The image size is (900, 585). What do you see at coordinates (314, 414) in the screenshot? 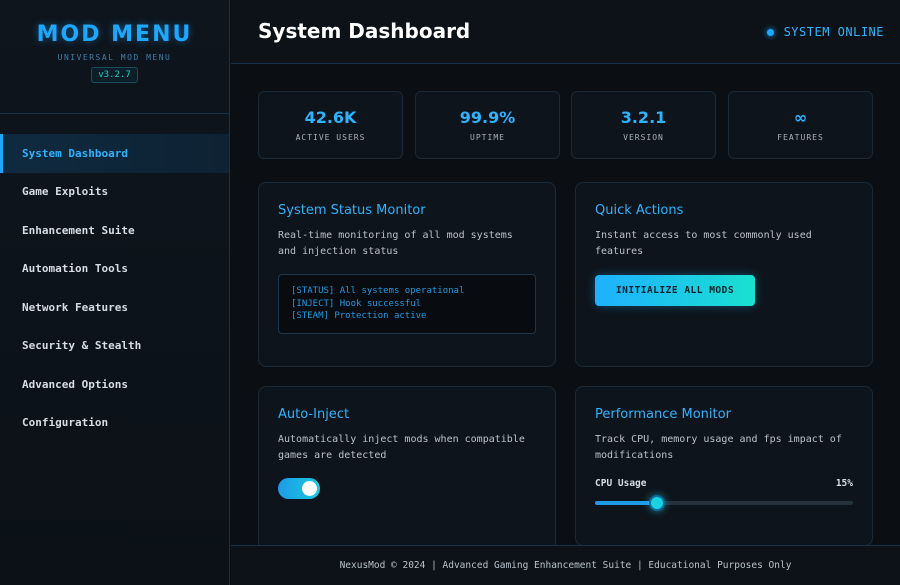
I see `card-title: Auto-Inject` at bounding box center [314, 414].